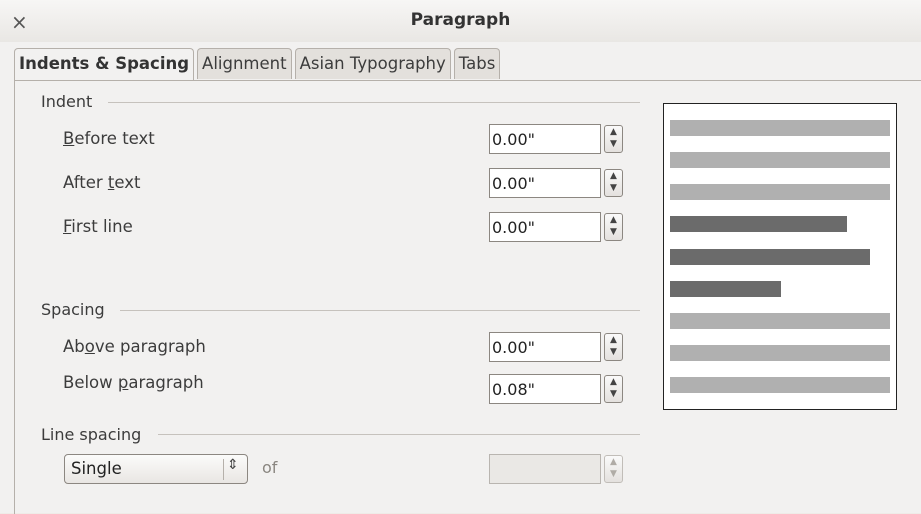  Describe the element at coordinates (380, 310) in the screenshot. I see `spacing-divider` at that location.